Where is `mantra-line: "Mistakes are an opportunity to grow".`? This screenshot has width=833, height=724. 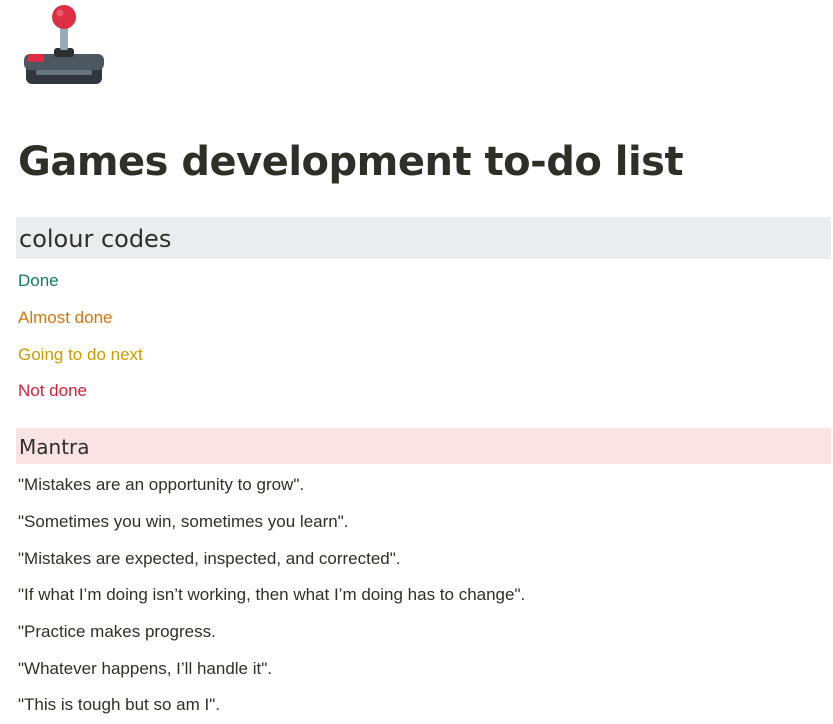 mantra-line: "Mistakes are an opportunity to grow". is located at coordinates (161, 484).